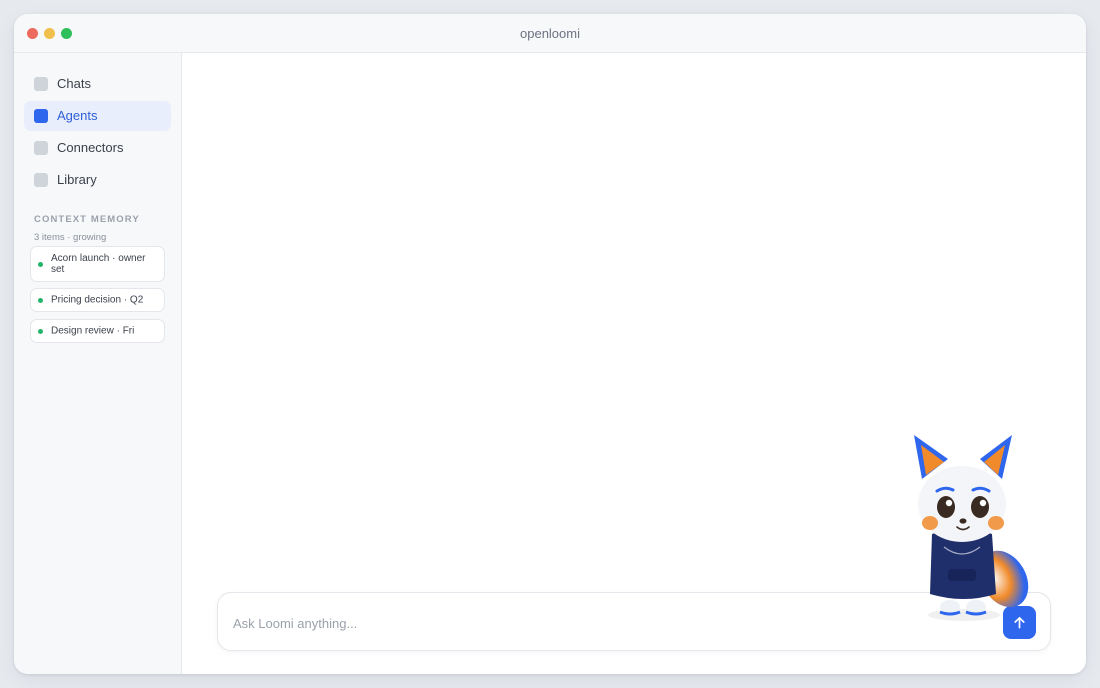 This screenshot has height=688, width=1100. What do you see at coordinates (613, 623) in the screenshot?
I see `chat-input` at bounding box center [613, 623].